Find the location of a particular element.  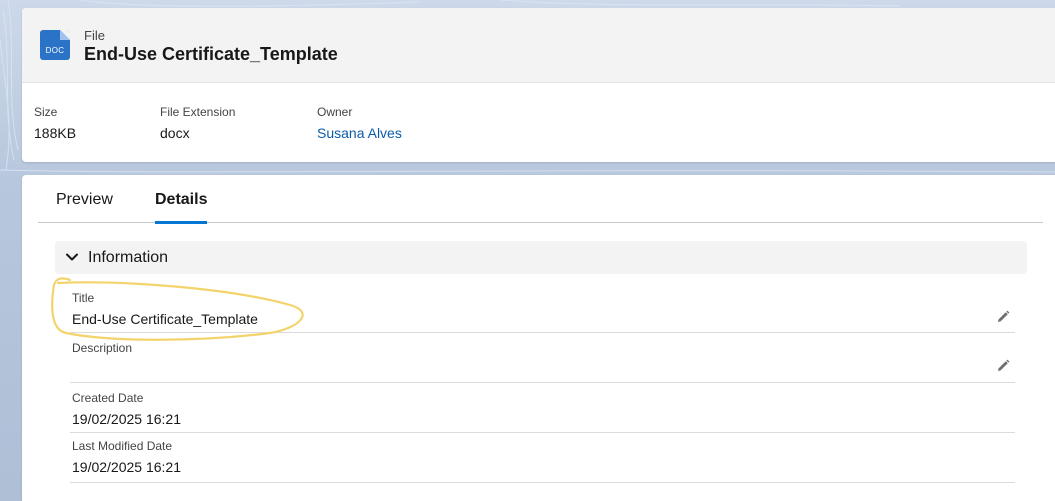

record-header-top: DOC File End-Use Certificate_Template is located at coordinates (538, 45).